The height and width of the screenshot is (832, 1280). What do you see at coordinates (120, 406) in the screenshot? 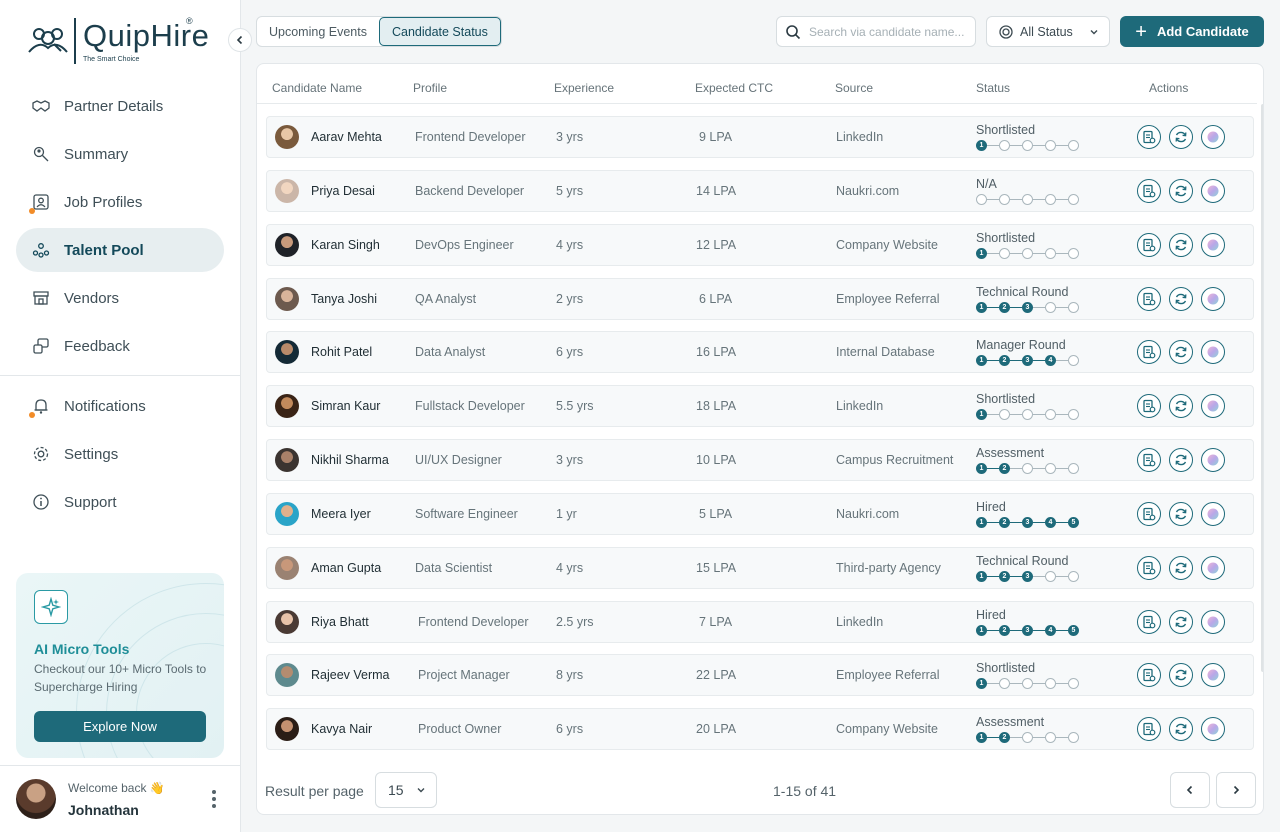
I see `sidebar-item-notifications: Notifications` at bounding box center [120, 406].